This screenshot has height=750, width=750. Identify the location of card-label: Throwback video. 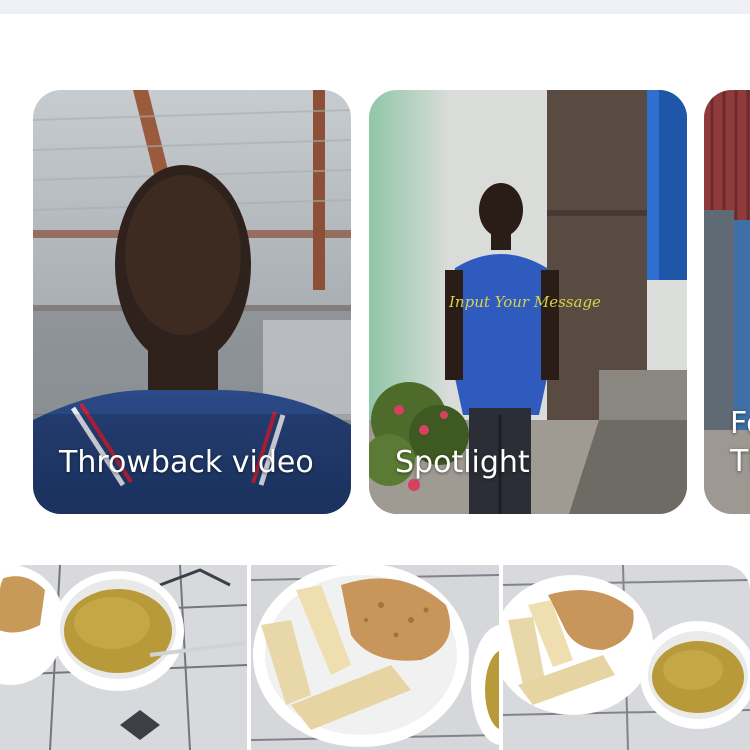
(186, 462).